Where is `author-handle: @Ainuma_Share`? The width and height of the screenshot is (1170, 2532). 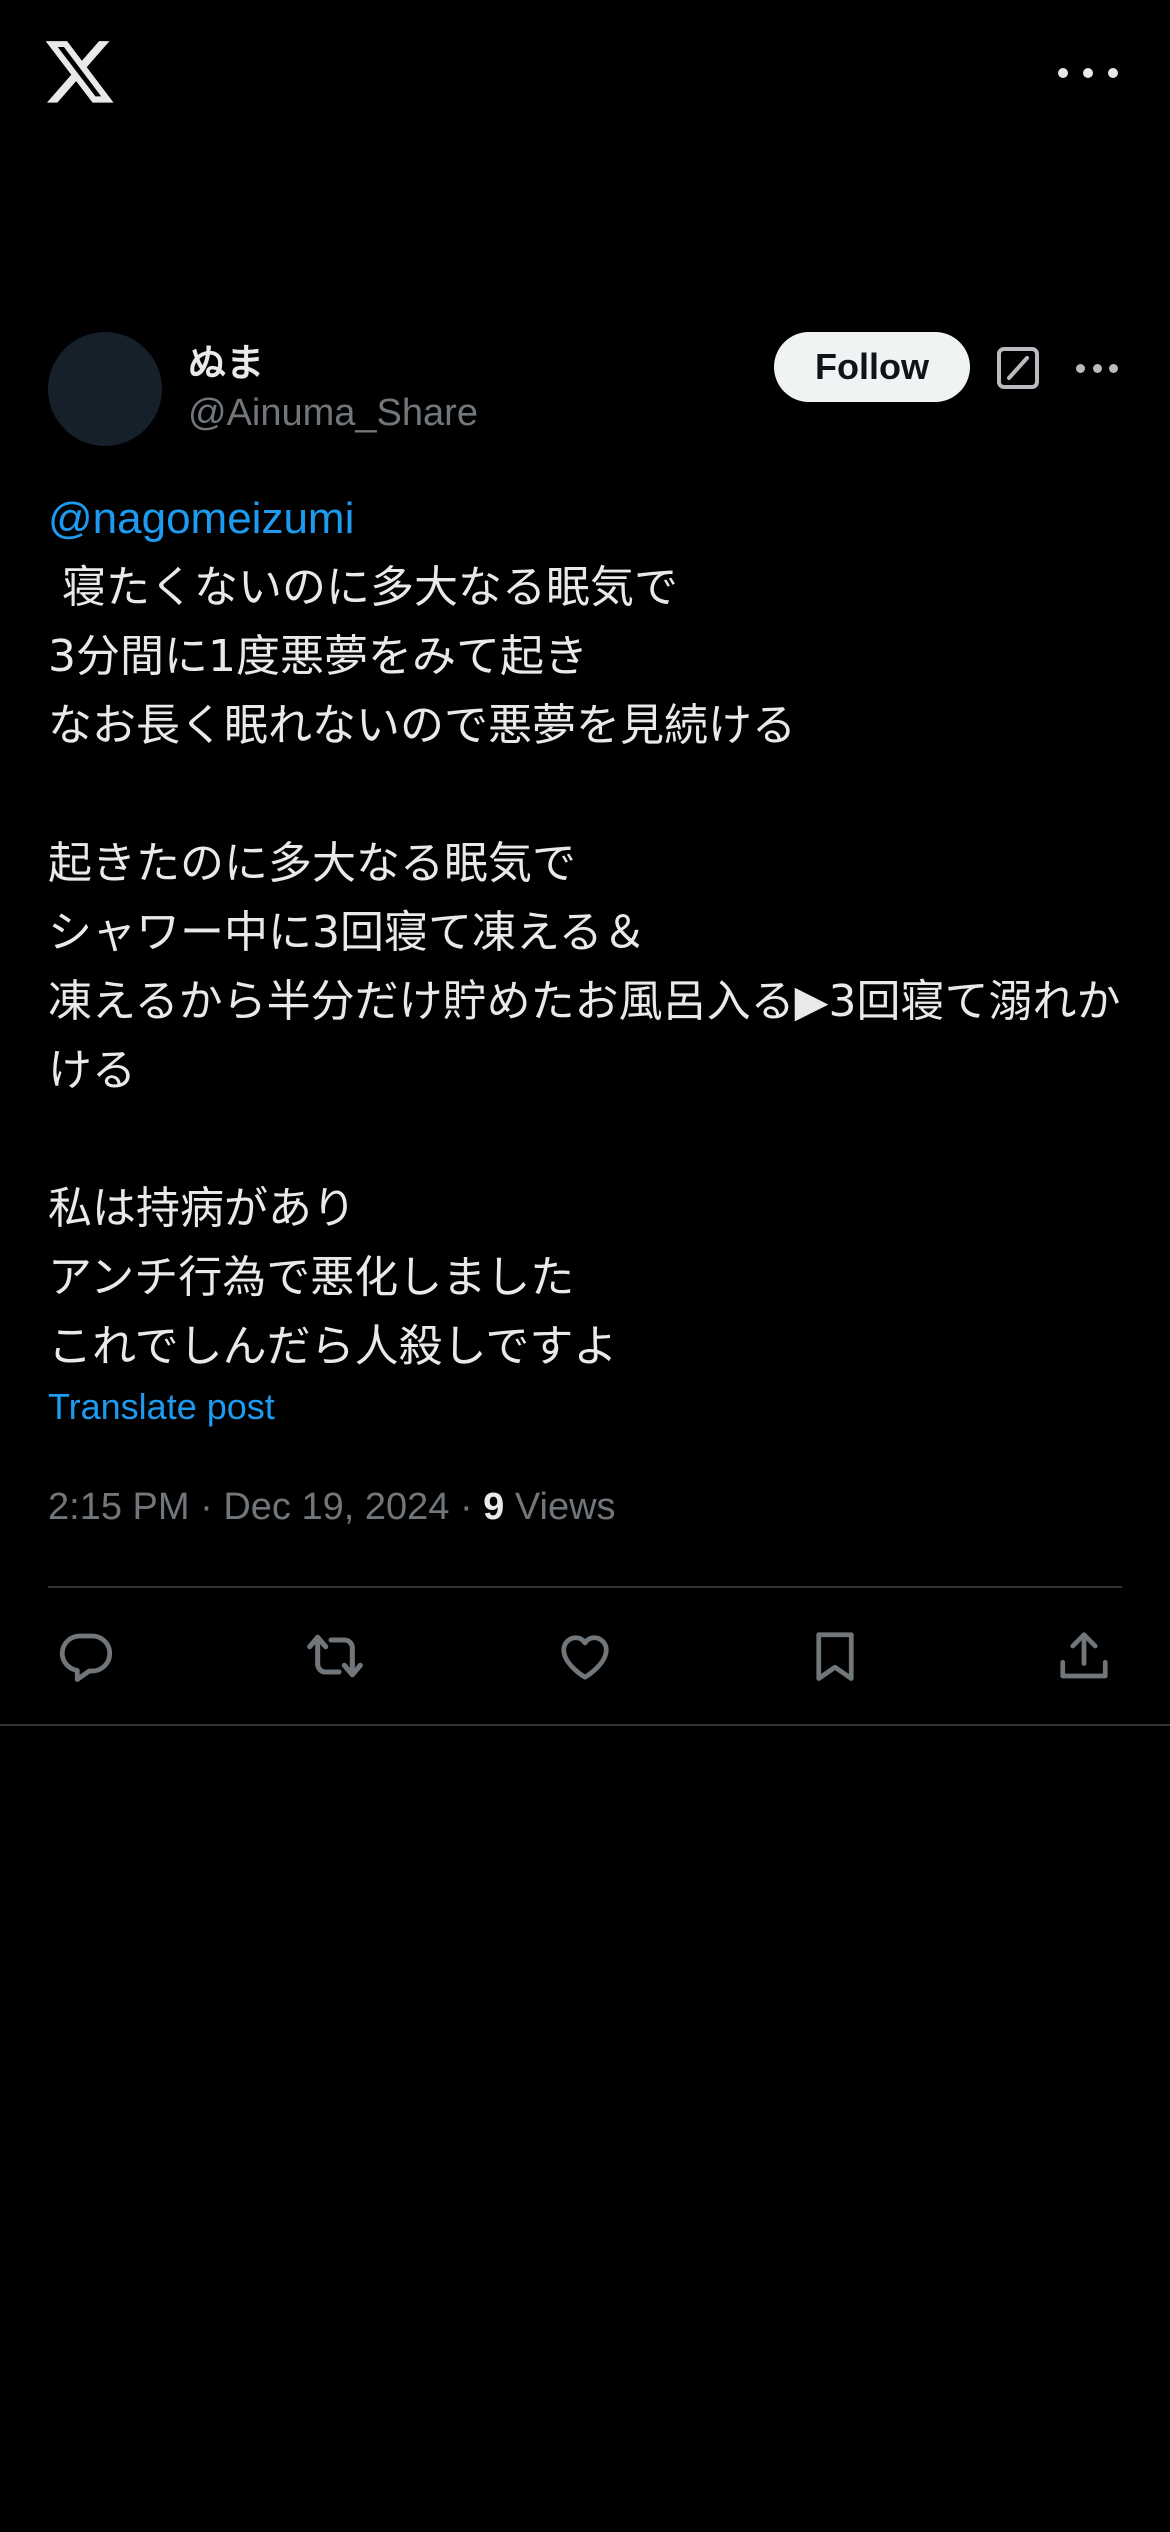 author-handle: @Ainuma_Share is located at coordinates (333, 413).